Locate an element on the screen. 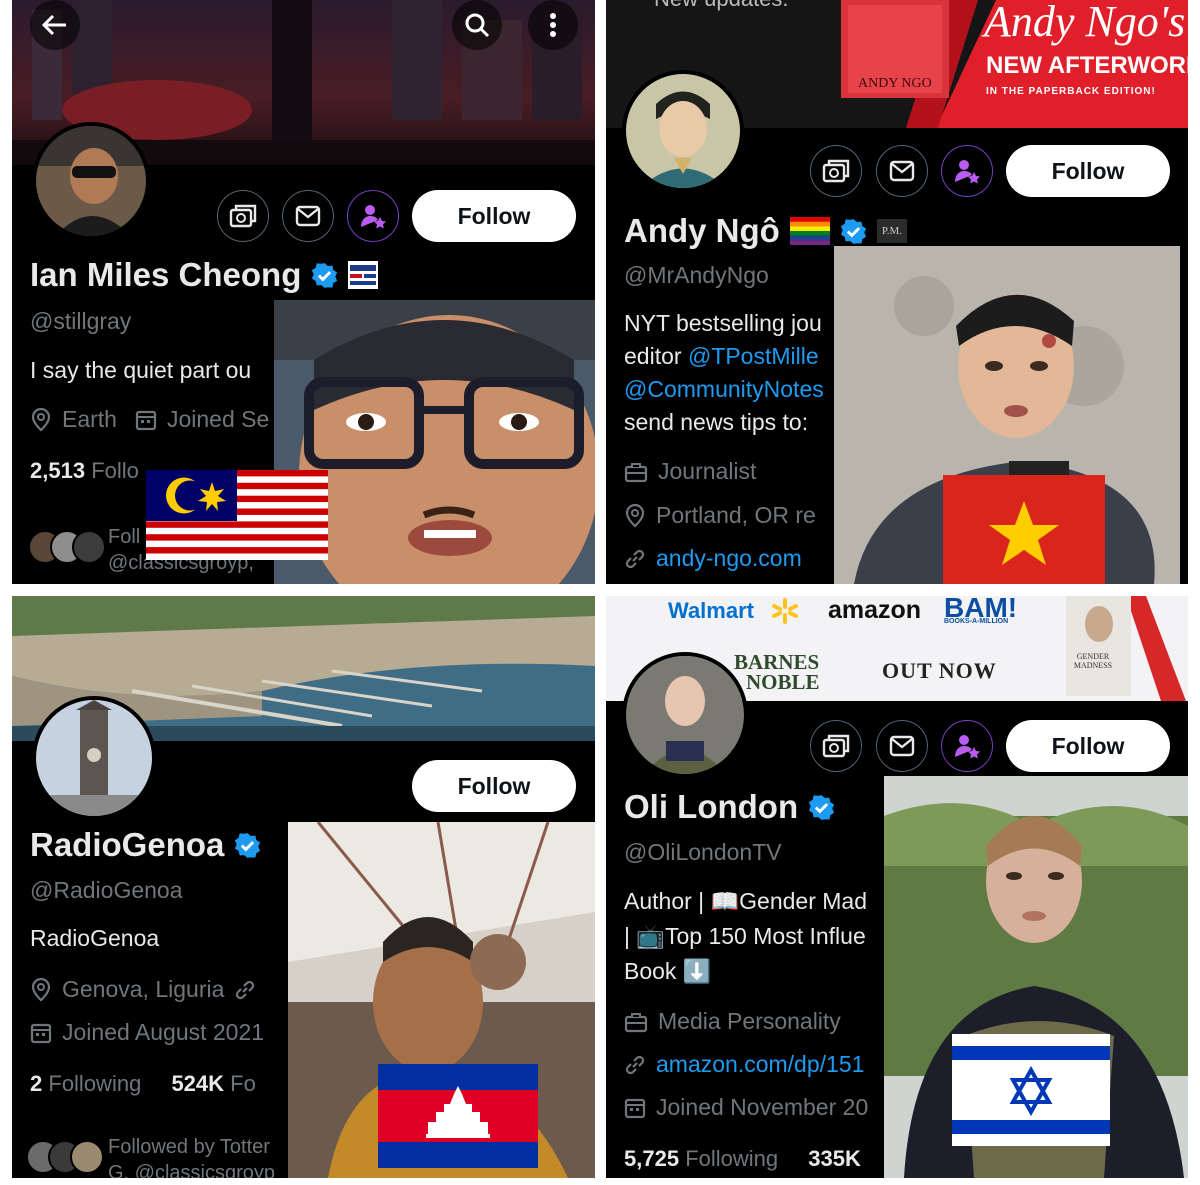  website-link: andy-ngo.com is located at coordinates (729, 558).